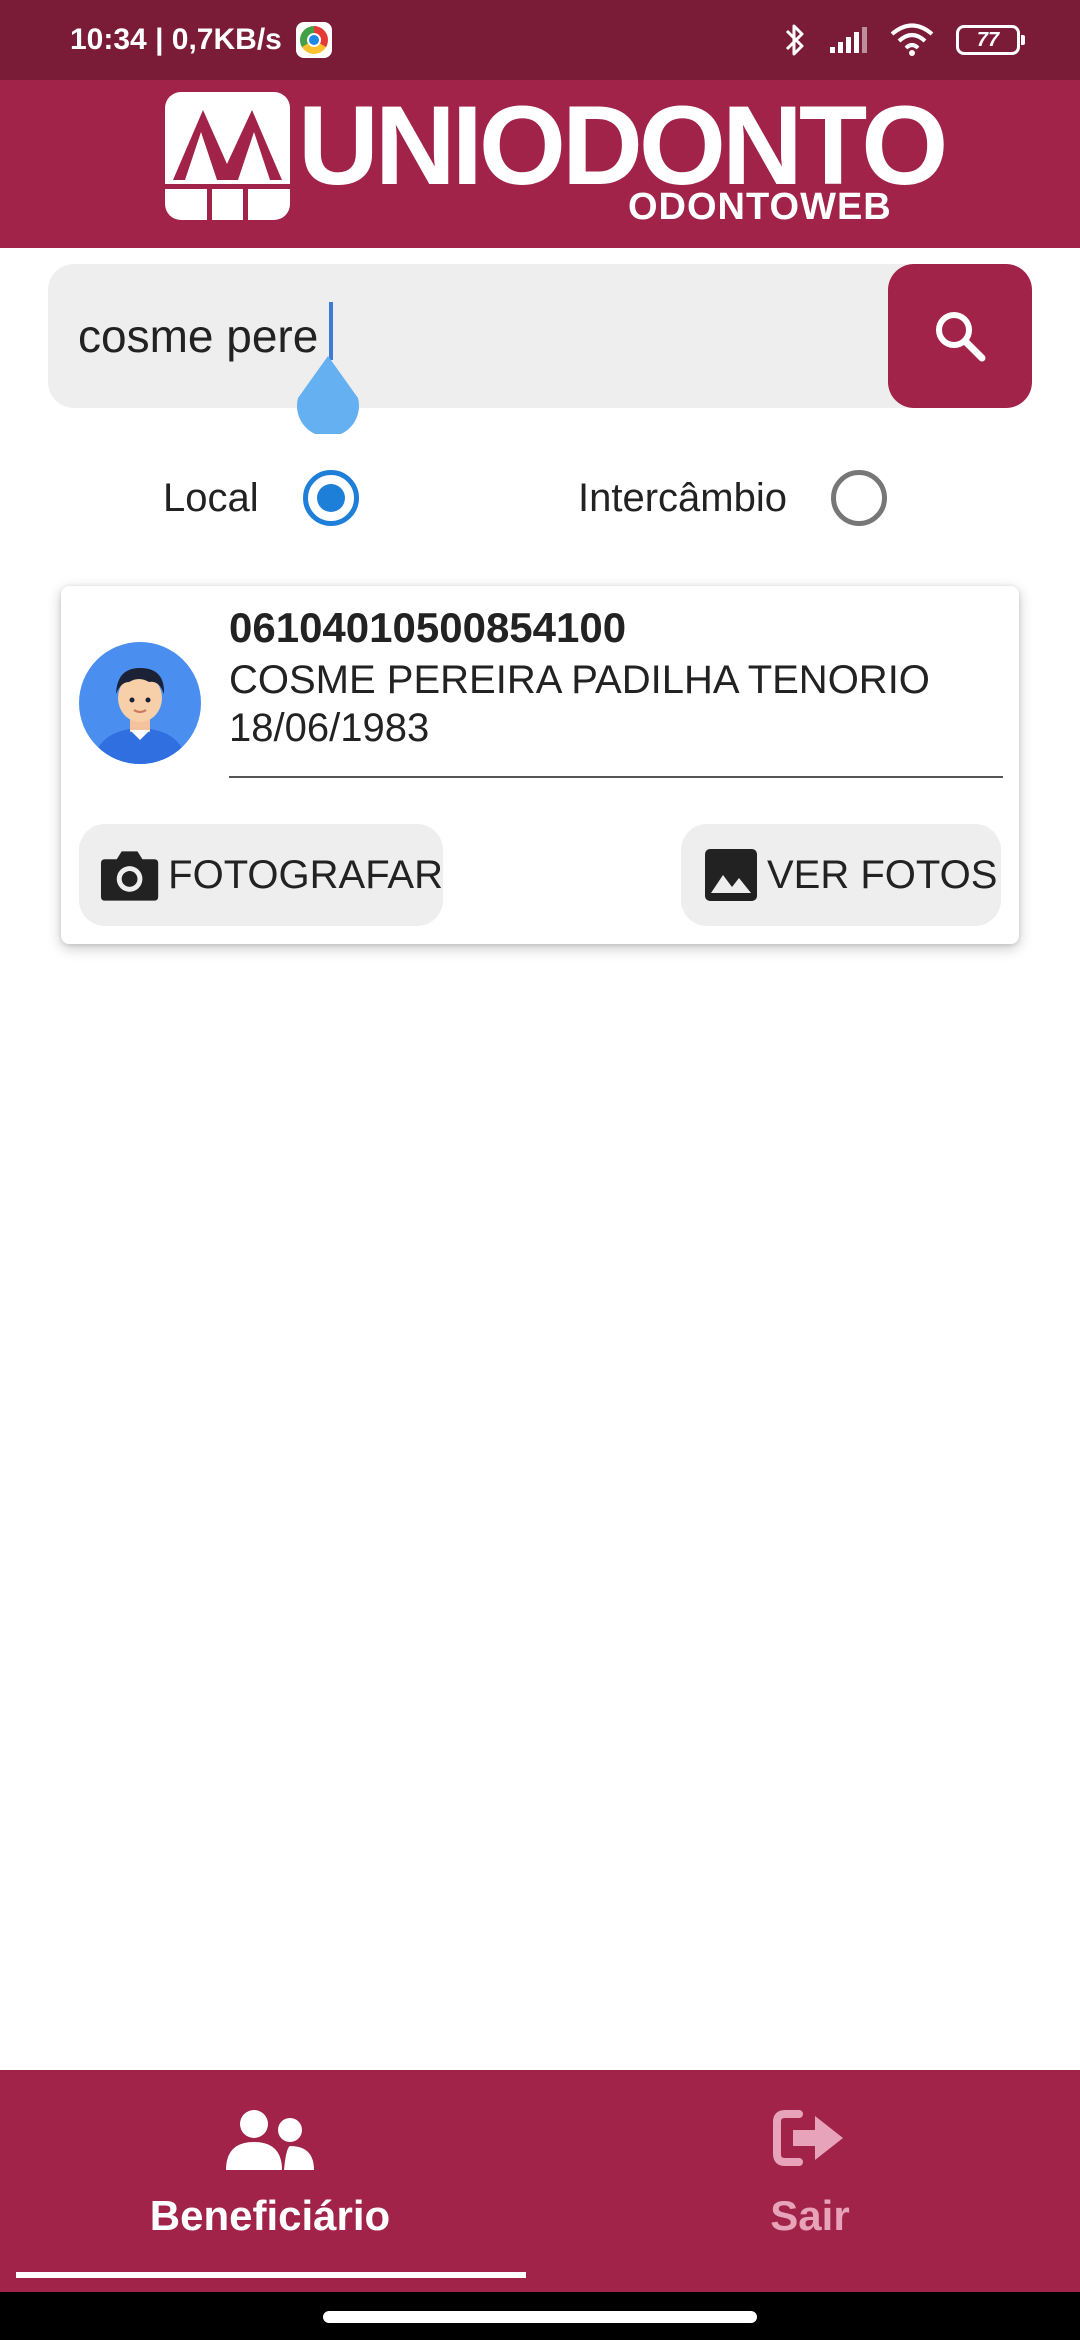 This screenshot has height=2340, width=1080. Describe the element at coordinates (227, 156) in the screenshot. I see `uniodonto-logo-icon` at that location.